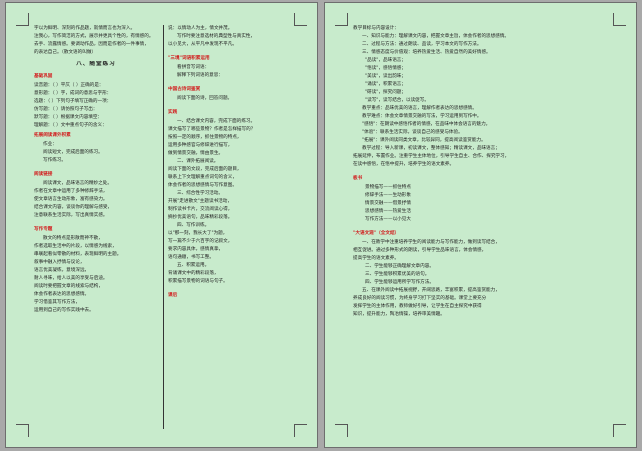  What do you see at coordinates (397, 100) in the screenshot?
I see `text-line: "读写"，读写结合，以读促写。` at bounding box center [397, 100].